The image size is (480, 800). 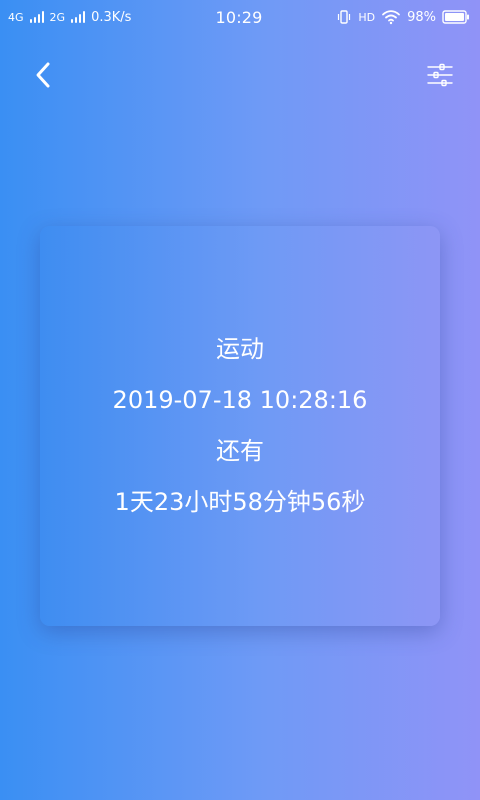 I want to click on network-type-1: 4G, so click(x=16, y=17).